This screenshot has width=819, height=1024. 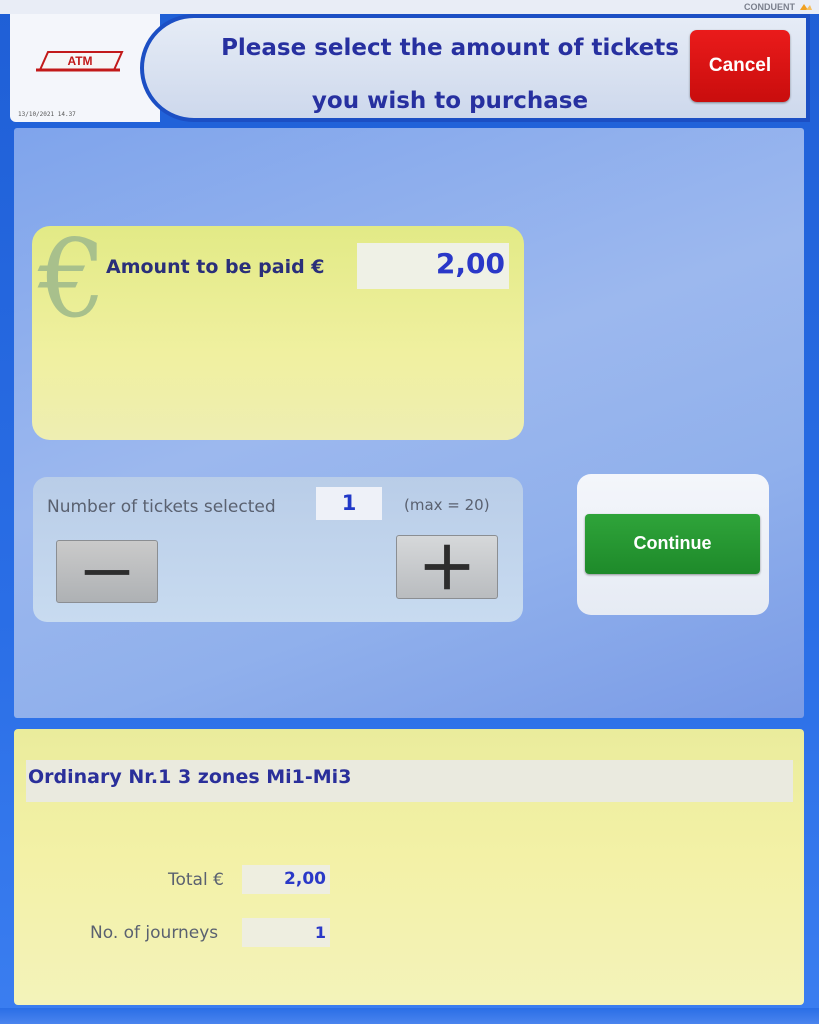 What do you see at coordinates (447, 505) in the screenshot?
I see `tickets-max: (max = 20)` at bounding box center [447, 505].